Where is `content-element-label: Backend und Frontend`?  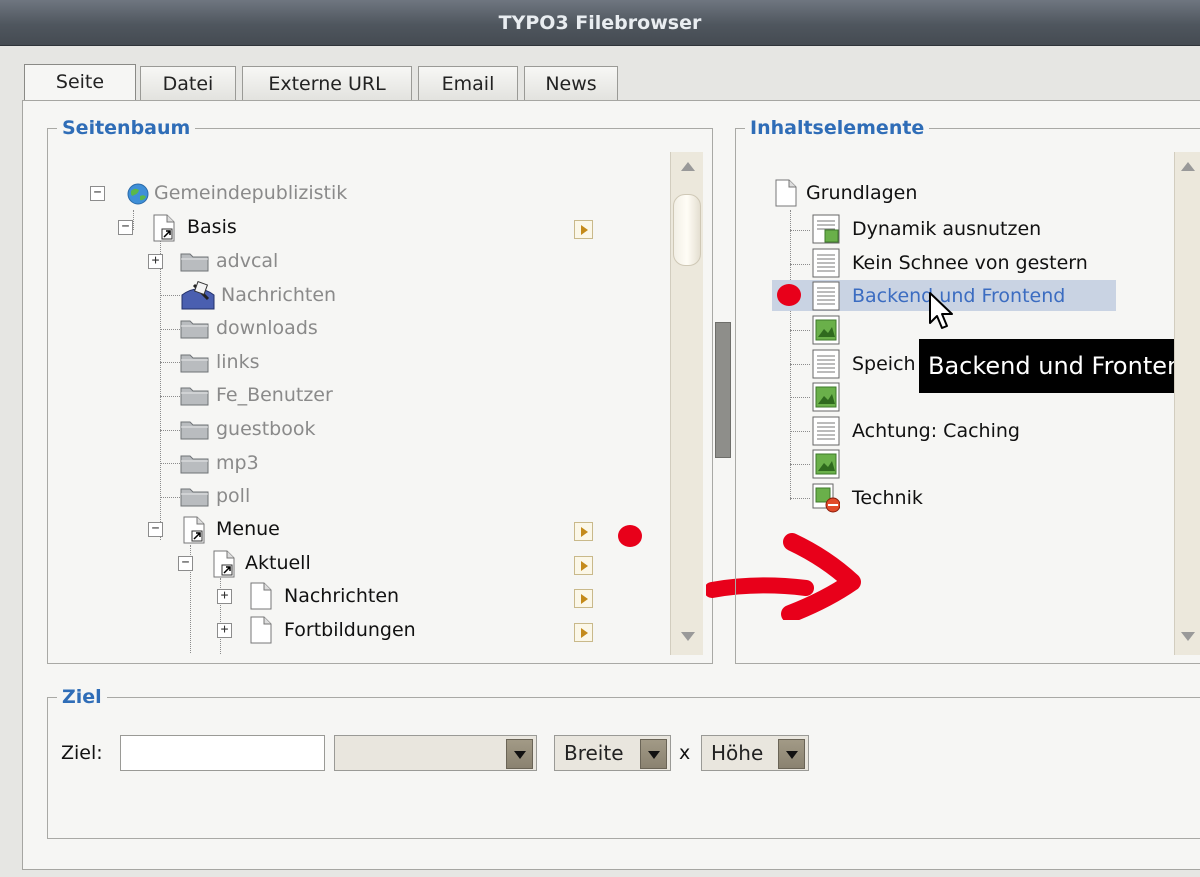
content-element-label: Backend und Frontend is located at coordinates (959, 296).